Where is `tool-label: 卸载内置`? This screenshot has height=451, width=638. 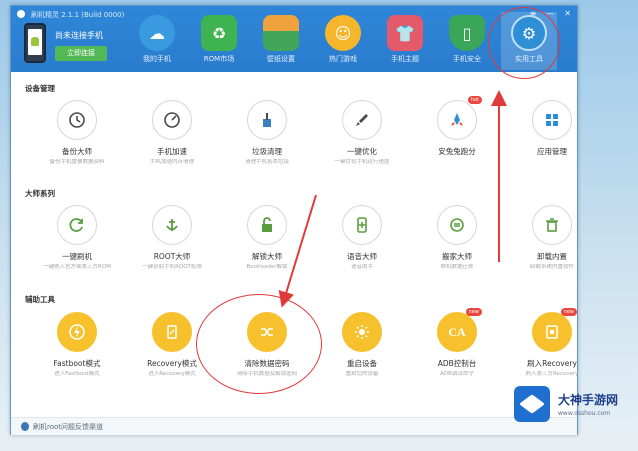 tool-label: 卸载内置 is located at coordinates (552, 256).